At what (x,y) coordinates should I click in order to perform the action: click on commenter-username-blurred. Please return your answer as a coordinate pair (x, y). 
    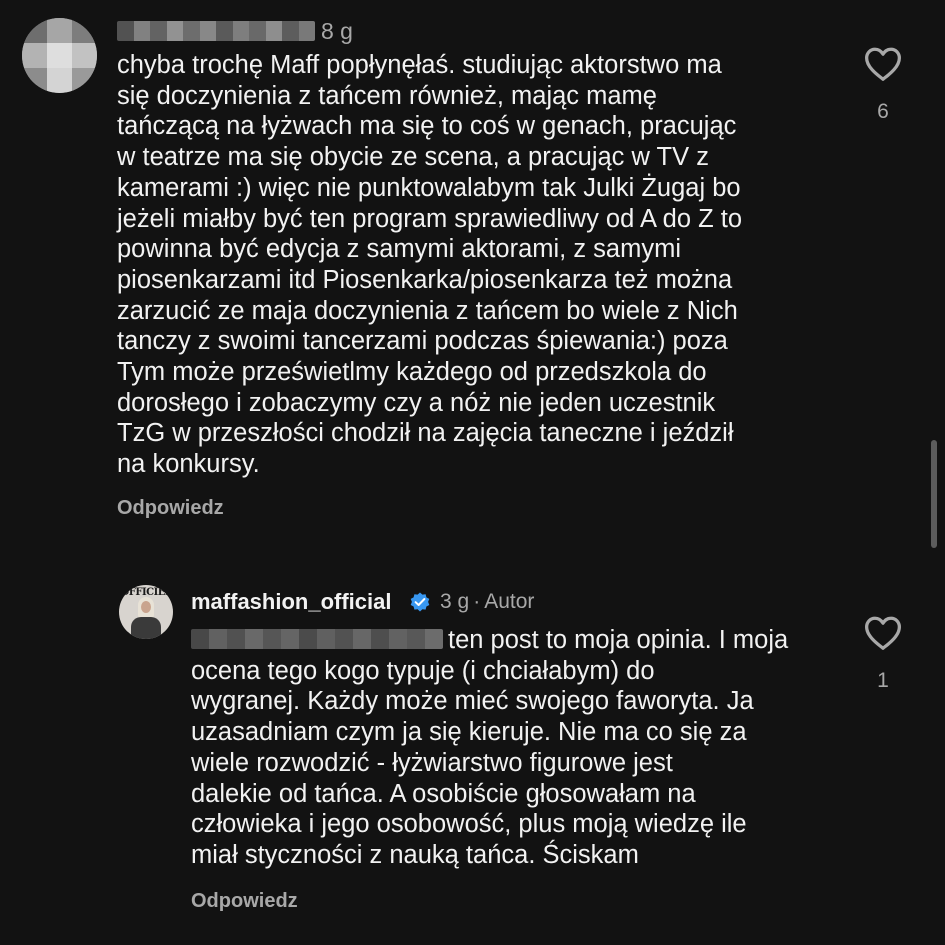
    Looking at the image, I should click on (216, 31).